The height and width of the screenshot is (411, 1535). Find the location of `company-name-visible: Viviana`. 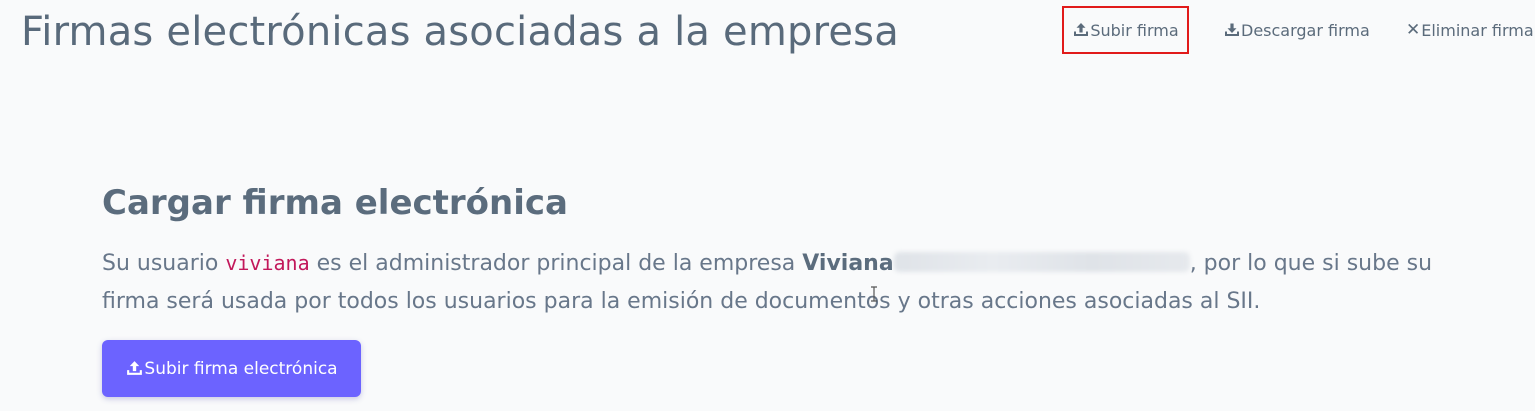

company-name-visible: Viviana is located at coordinates (848, 263).